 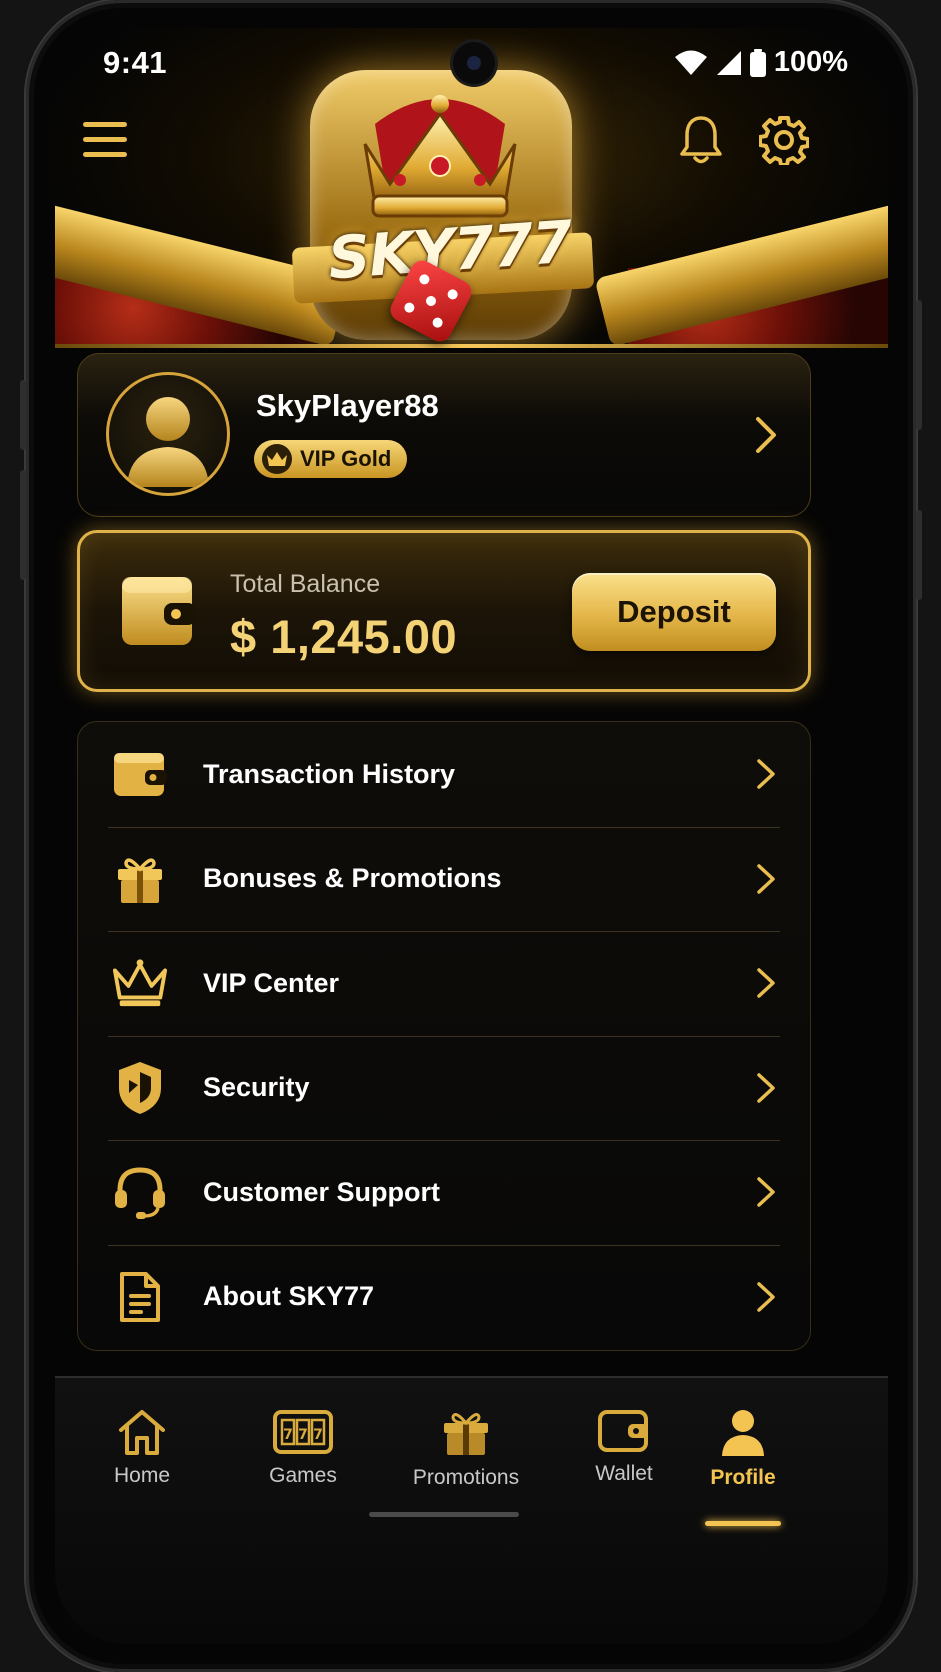 What do you see at coordinates (471, 346) in the screenshot?
I see `banner-edge` at bounding box center [471, 346].